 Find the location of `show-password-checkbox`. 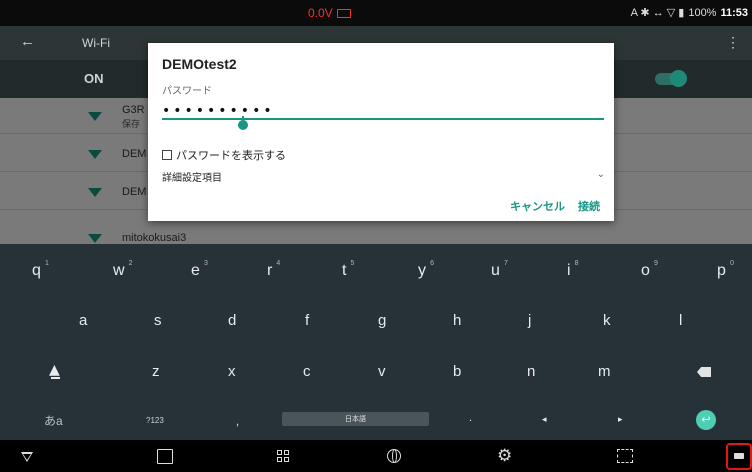

show-password-checkbox is located at coordinates (167, 155).